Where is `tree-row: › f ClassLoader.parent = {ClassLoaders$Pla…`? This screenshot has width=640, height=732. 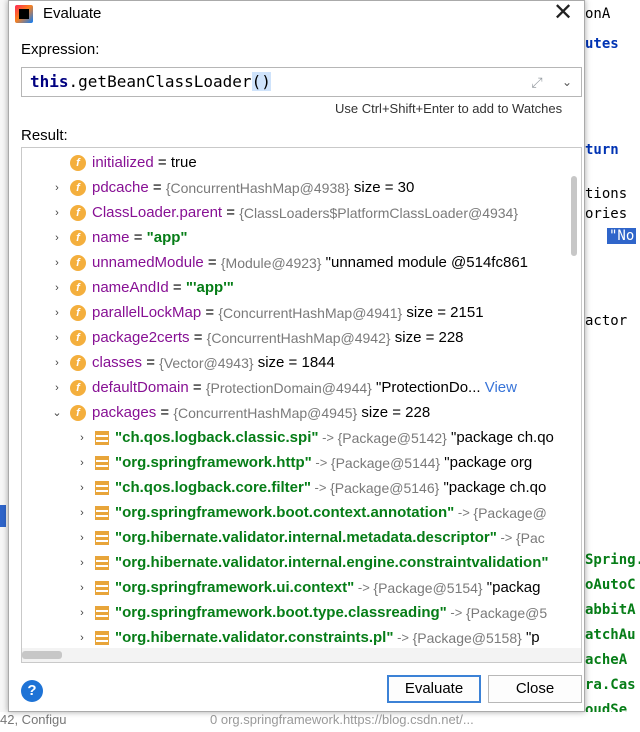
tree-row: › f ClassLoader.parent = {ClassLoaders$Pla… is located at coordinates (301, 212).